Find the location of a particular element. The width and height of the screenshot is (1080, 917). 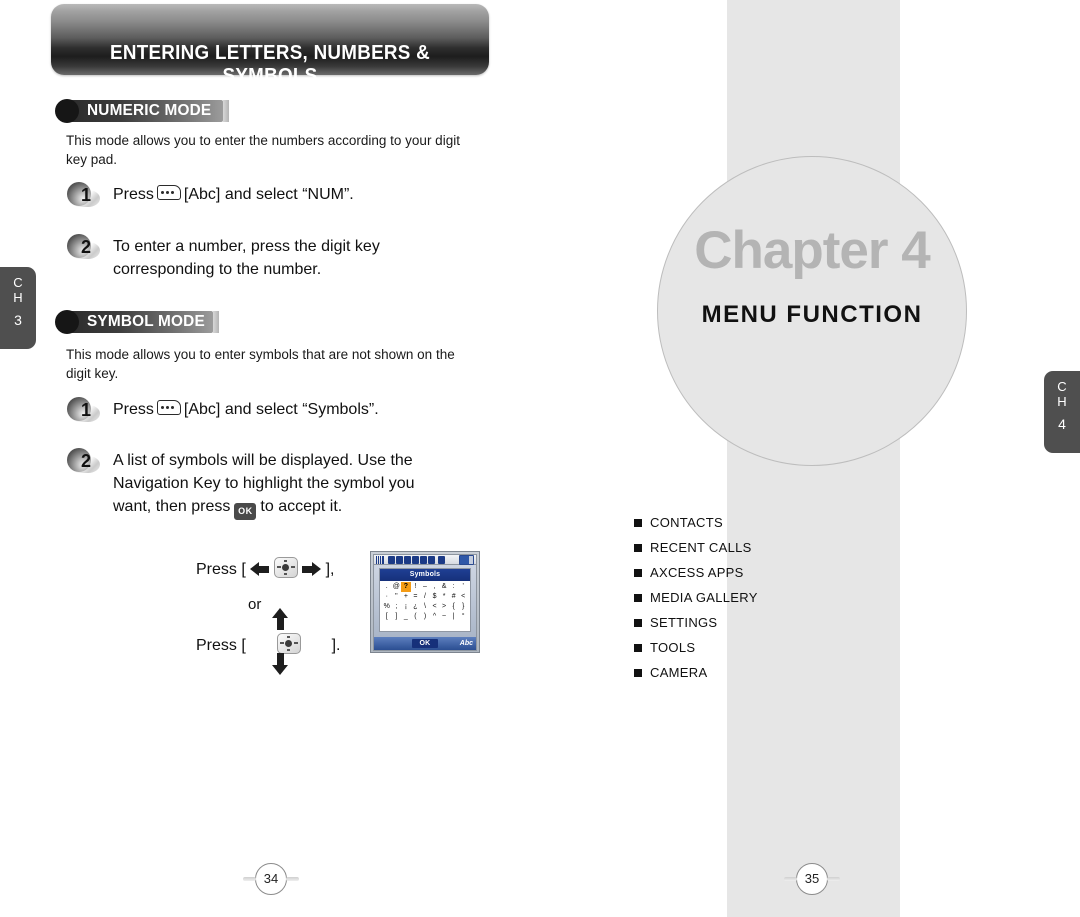

symbol-cell: * is located at coordinates (444, 597).